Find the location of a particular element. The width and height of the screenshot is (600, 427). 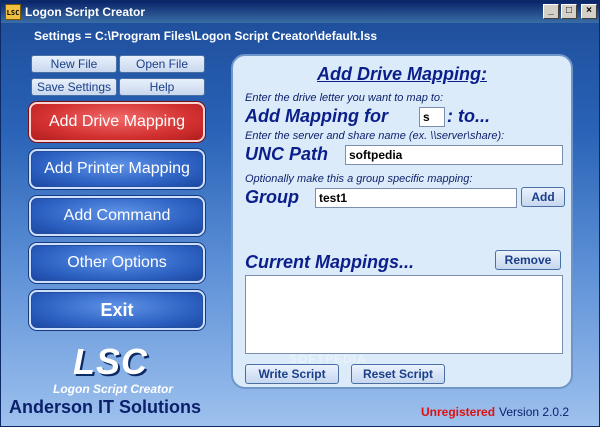

drive-letter-input is located at coordinates (432, 117).